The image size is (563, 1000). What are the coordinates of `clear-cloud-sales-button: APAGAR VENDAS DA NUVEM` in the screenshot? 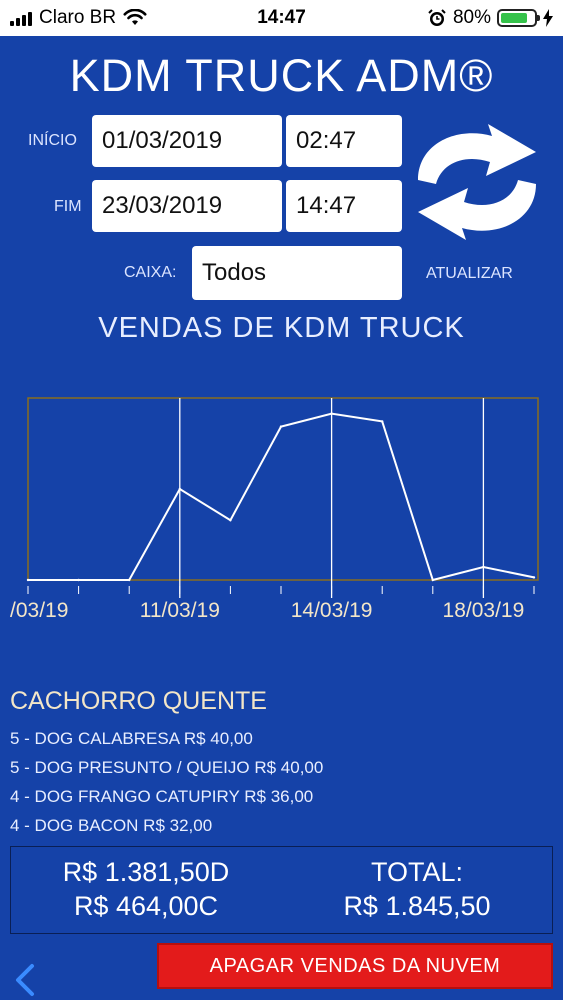 It's located at (355, 966).